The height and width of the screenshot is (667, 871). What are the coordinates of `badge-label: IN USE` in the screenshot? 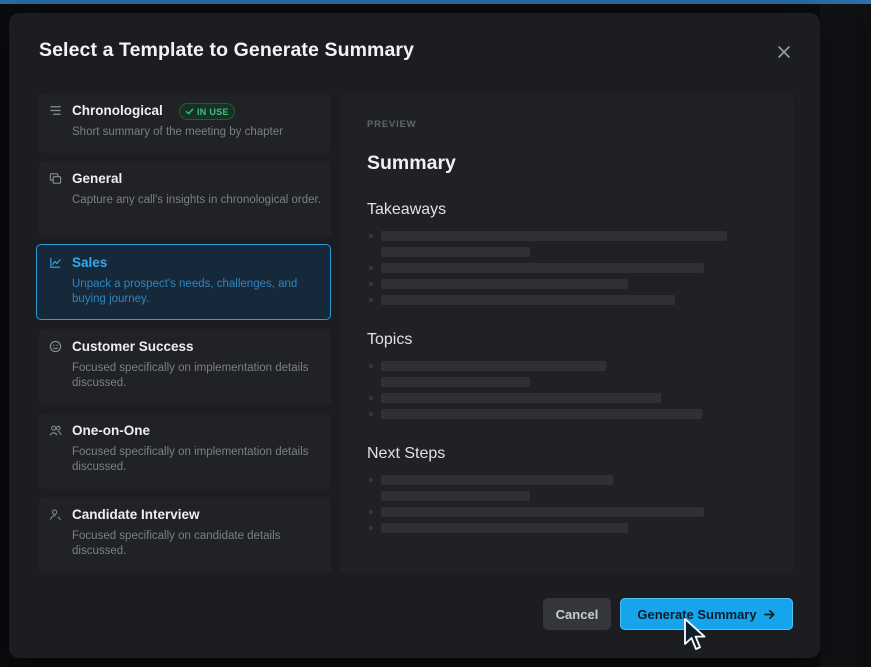 It's located at (213, 111).